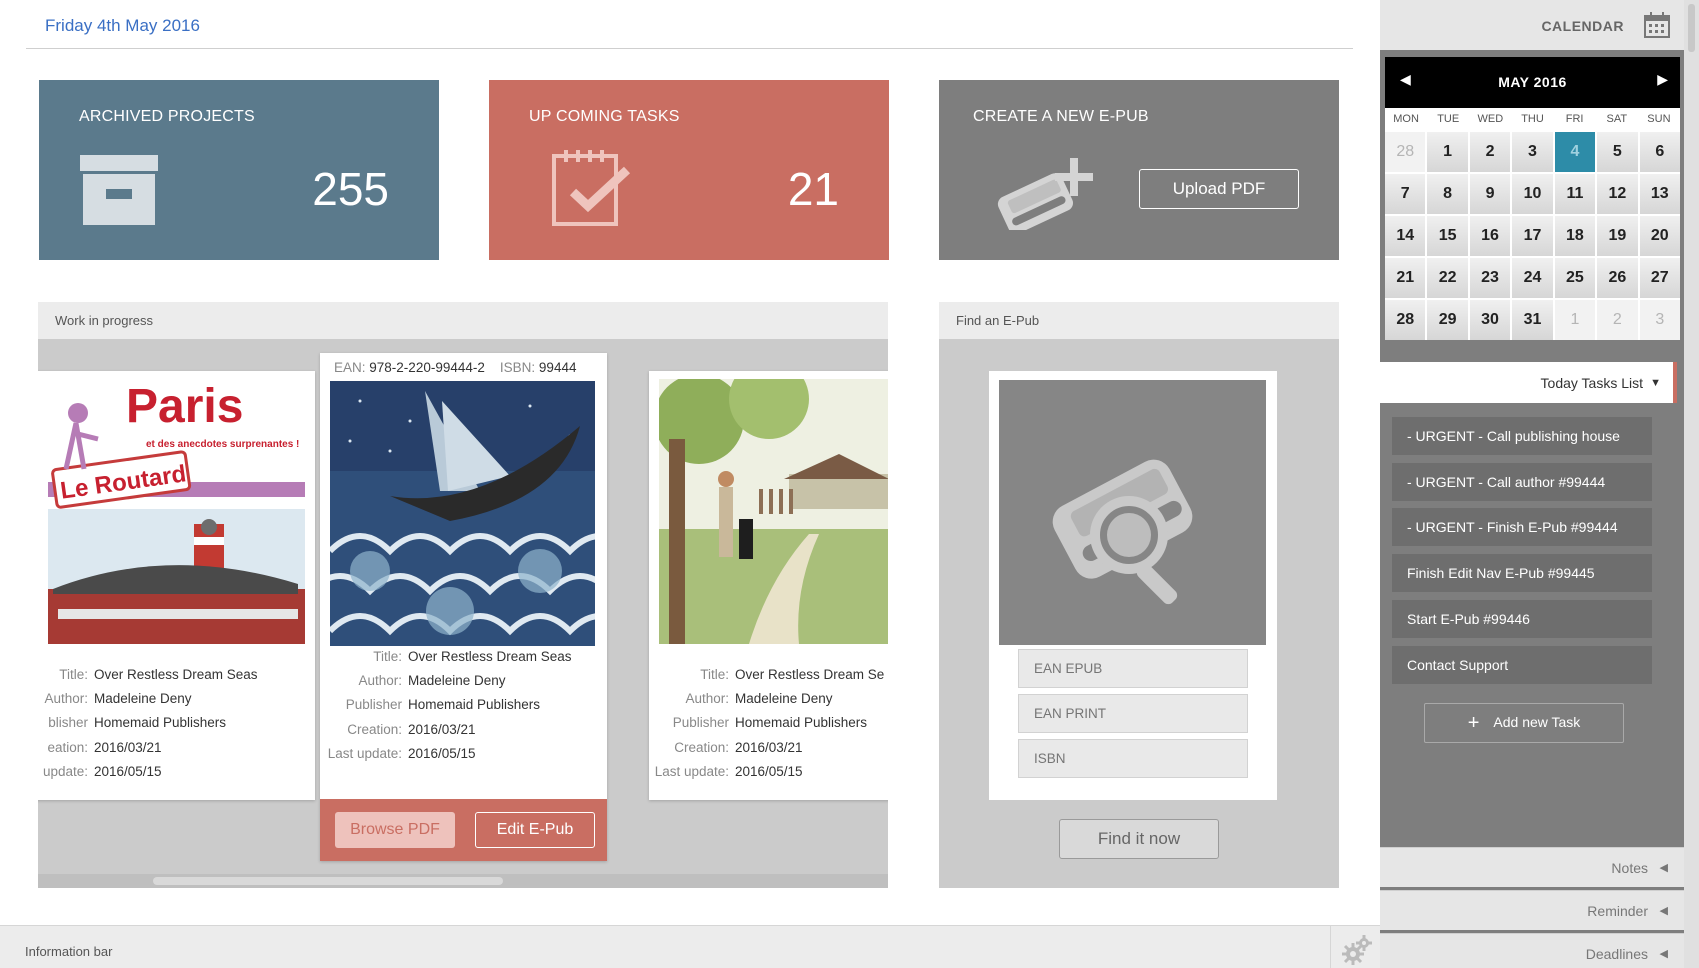 The image size is (1699, 968). What do you see at coordinates (462, 513) in the screenshot?
I see `book-cover-dream-seas` at bounding box center [462, 513].